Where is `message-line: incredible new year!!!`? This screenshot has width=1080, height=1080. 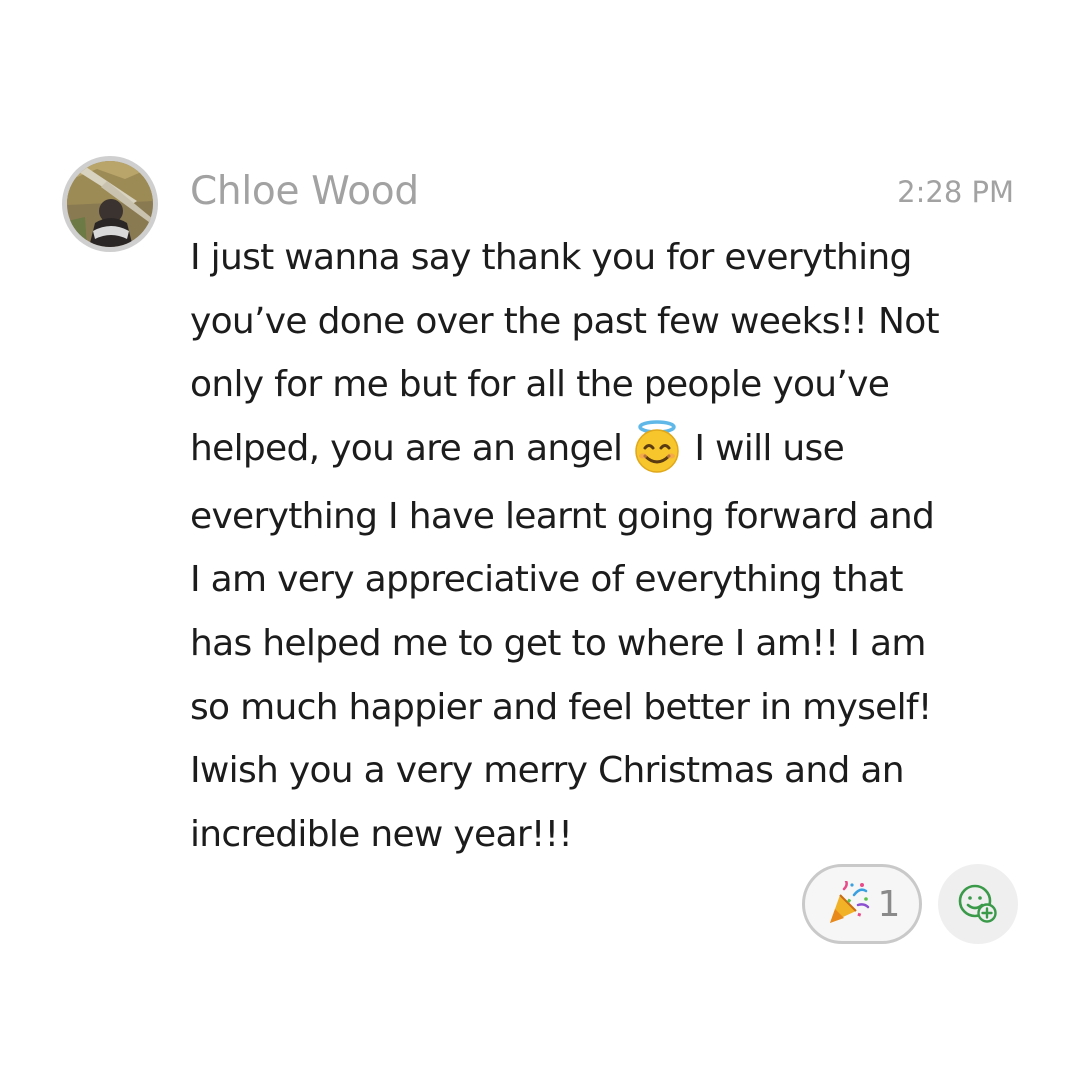 message-line: incredible new year!!! is located at coordinates (381, 834).